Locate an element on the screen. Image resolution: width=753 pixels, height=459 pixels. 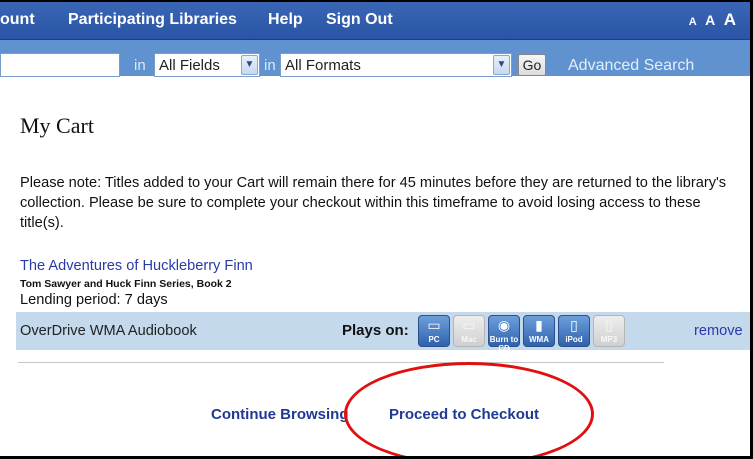
format-select-value: All Formats is located at coordinates (323, 65).